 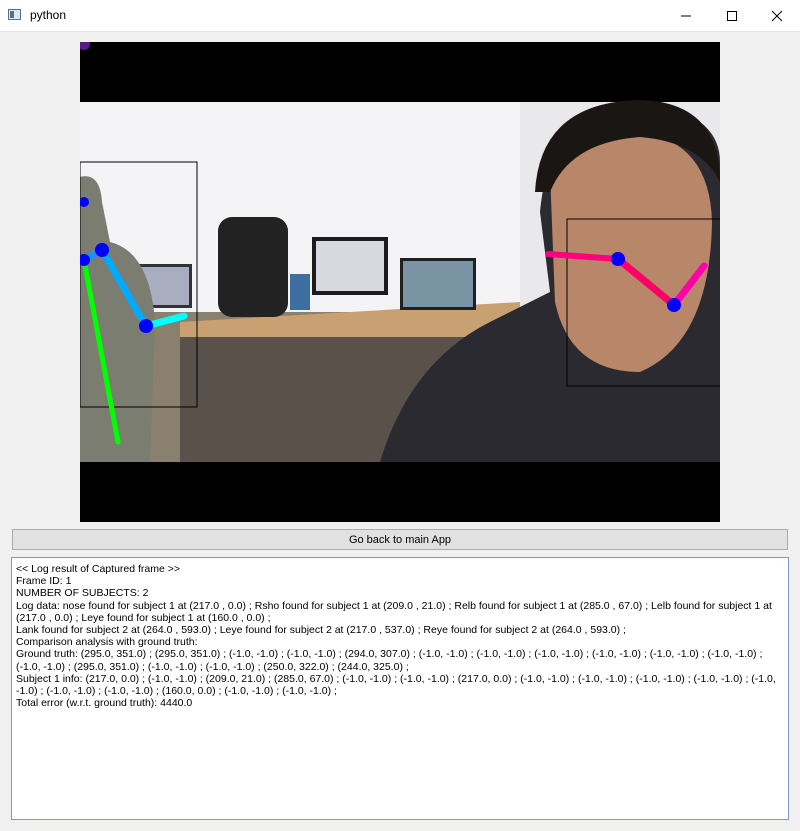 I want to click on minimize-button, so click(x=686, y=15).